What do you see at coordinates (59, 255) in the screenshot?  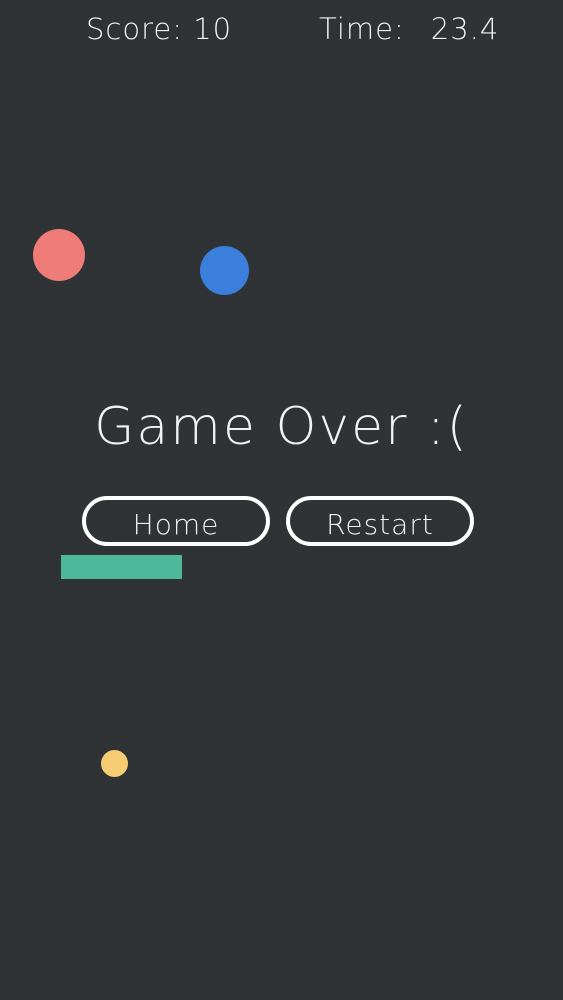 I see `red-ball` at bounding box center [59, 255].